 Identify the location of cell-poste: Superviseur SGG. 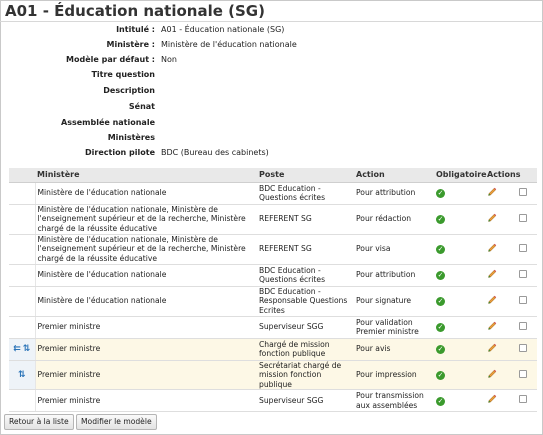
(305, 327).